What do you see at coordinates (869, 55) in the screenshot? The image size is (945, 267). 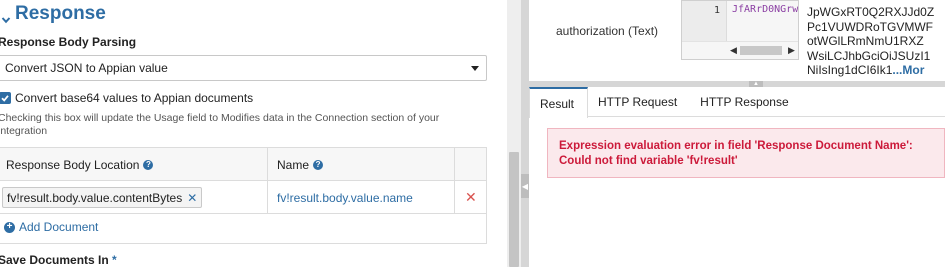 I see `token-line: WsiLCJhbGciOiJSUzI1` at bounding box center [869, 55].